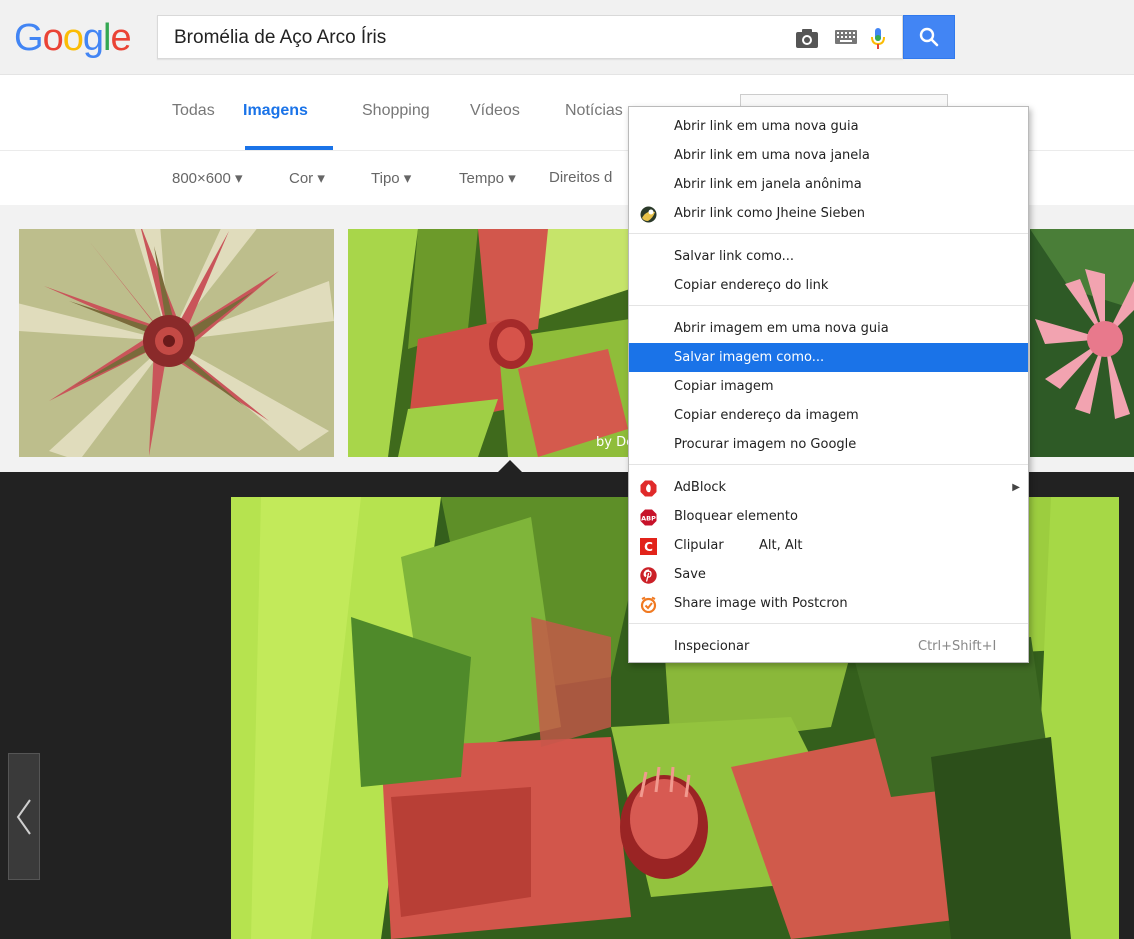 Image resolution: width=1134 pixels, height=939 pixels. I want to click on thumbnail-image: by De, so click(489, 343).